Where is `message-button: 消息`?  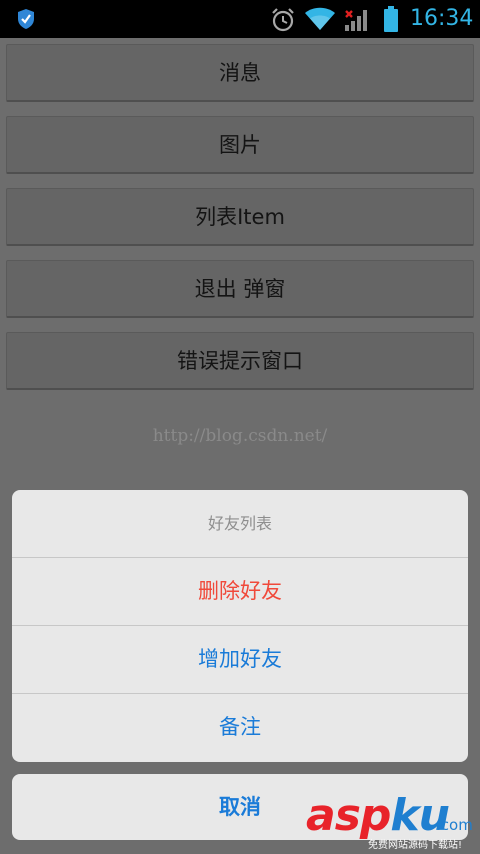
message-button: 消息 is located at coordinates (240, 73).